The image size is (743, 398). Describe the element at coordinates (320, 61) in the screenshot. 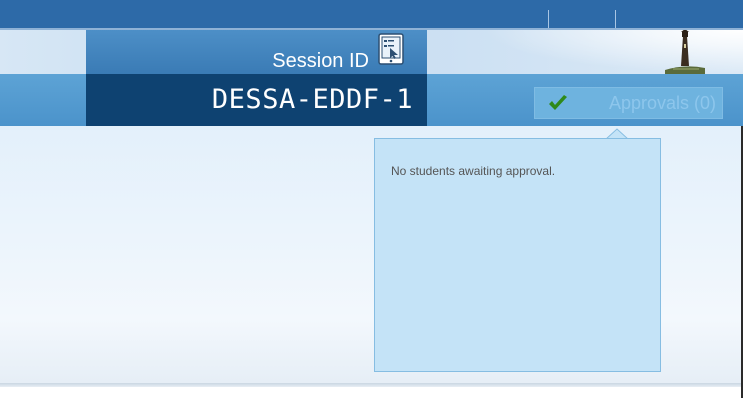

I see `session-id-label: Session ID` at that location.